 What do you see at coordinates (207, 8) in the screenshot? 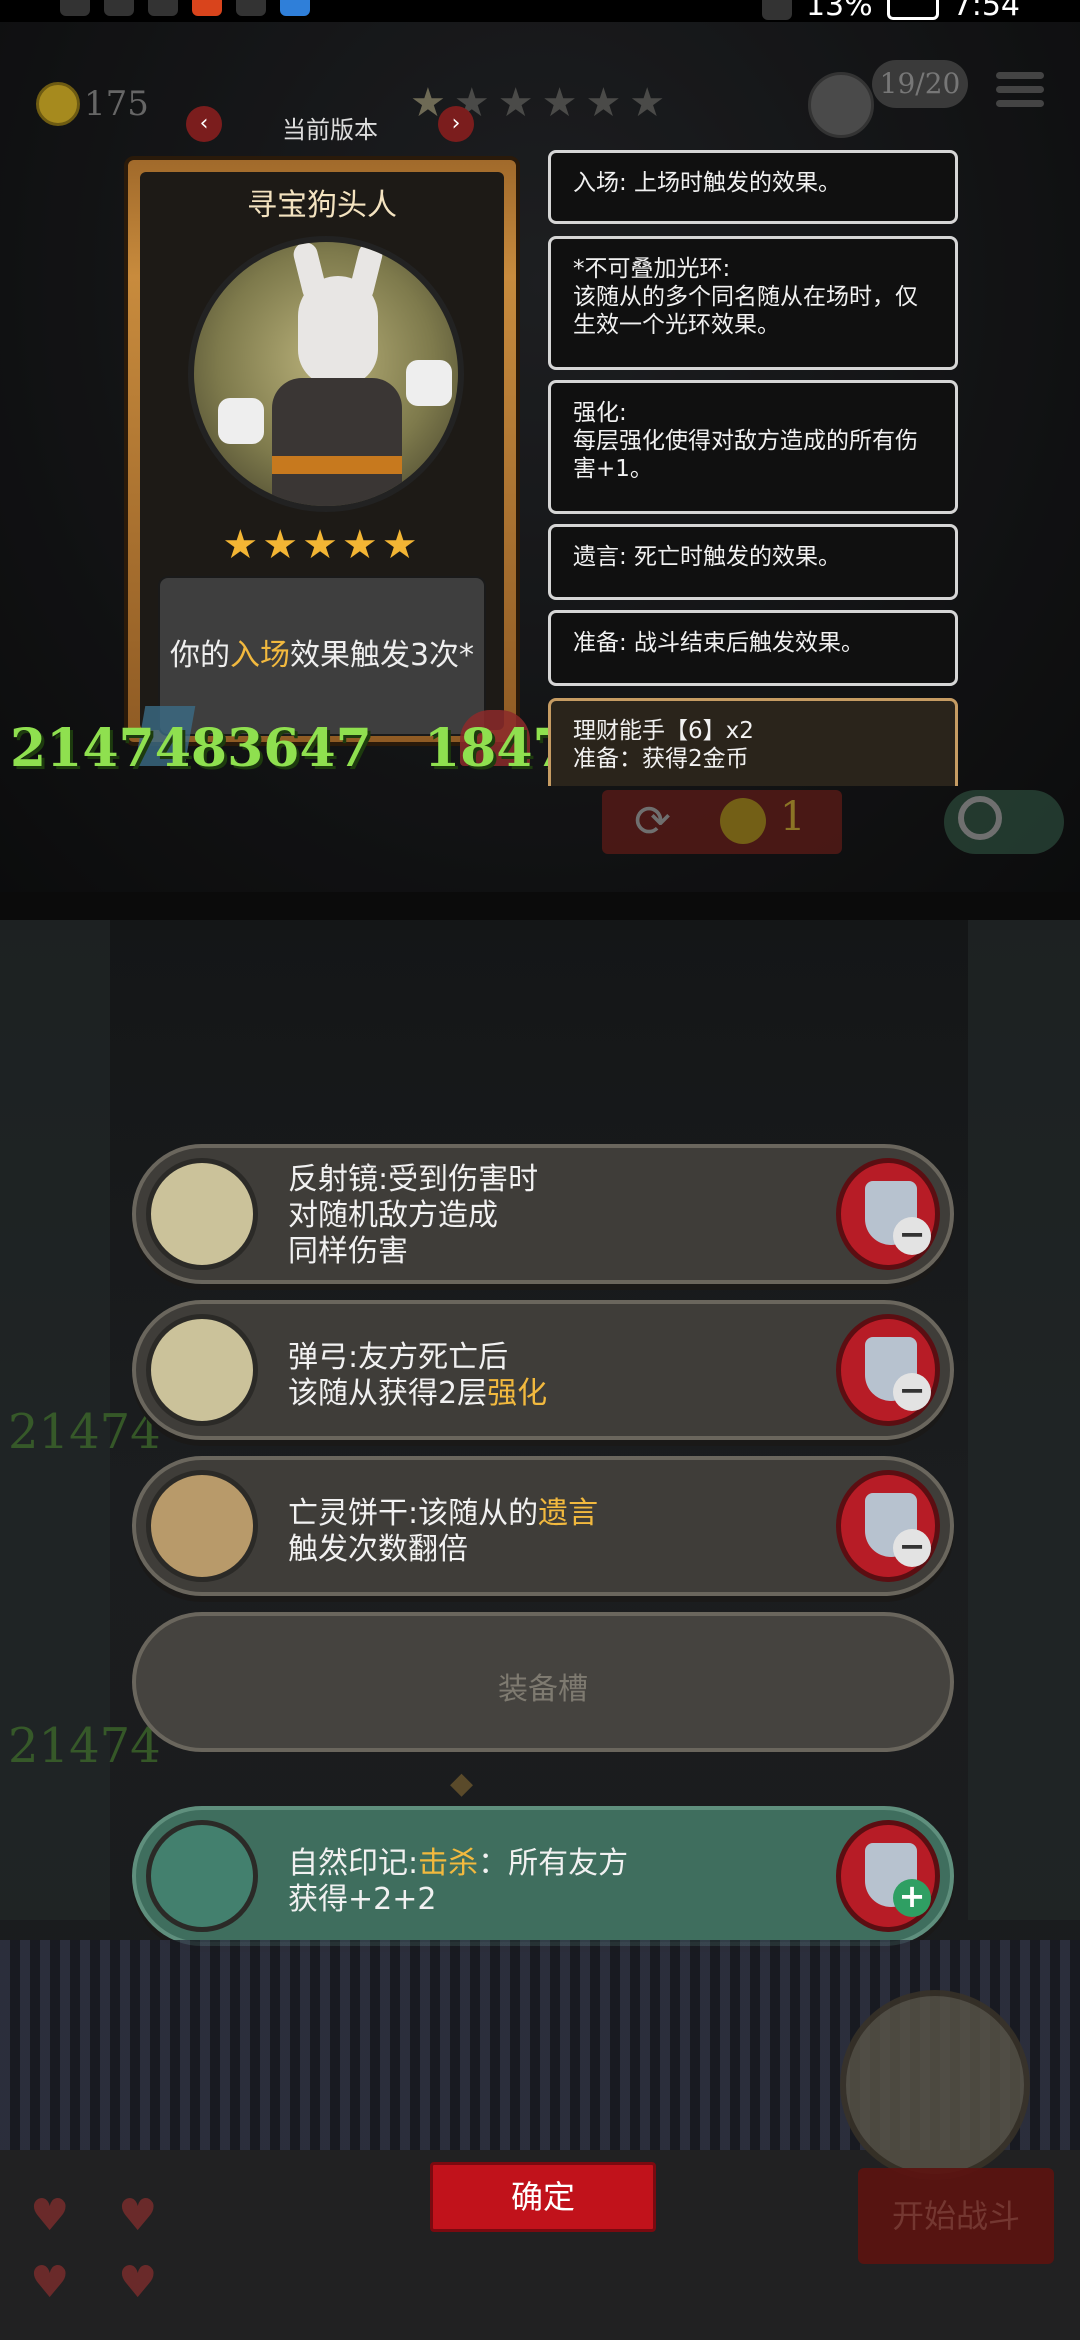
I see `app-notification-icon` at bounding box center [207, 8].